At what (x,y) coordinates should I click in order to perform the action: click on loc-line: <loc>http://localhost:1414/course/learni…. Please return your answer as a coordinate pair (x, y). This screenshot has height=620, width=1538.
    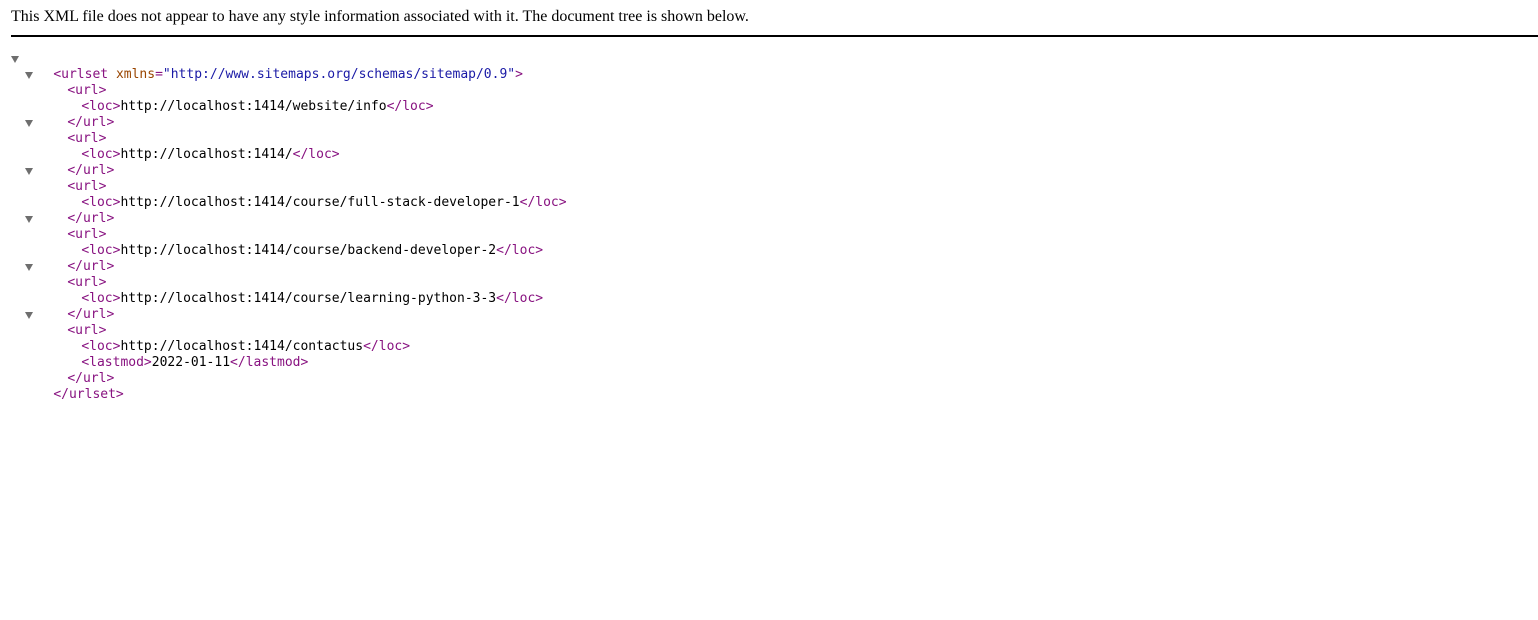
    Looking at the image, I should click on (283, 290).